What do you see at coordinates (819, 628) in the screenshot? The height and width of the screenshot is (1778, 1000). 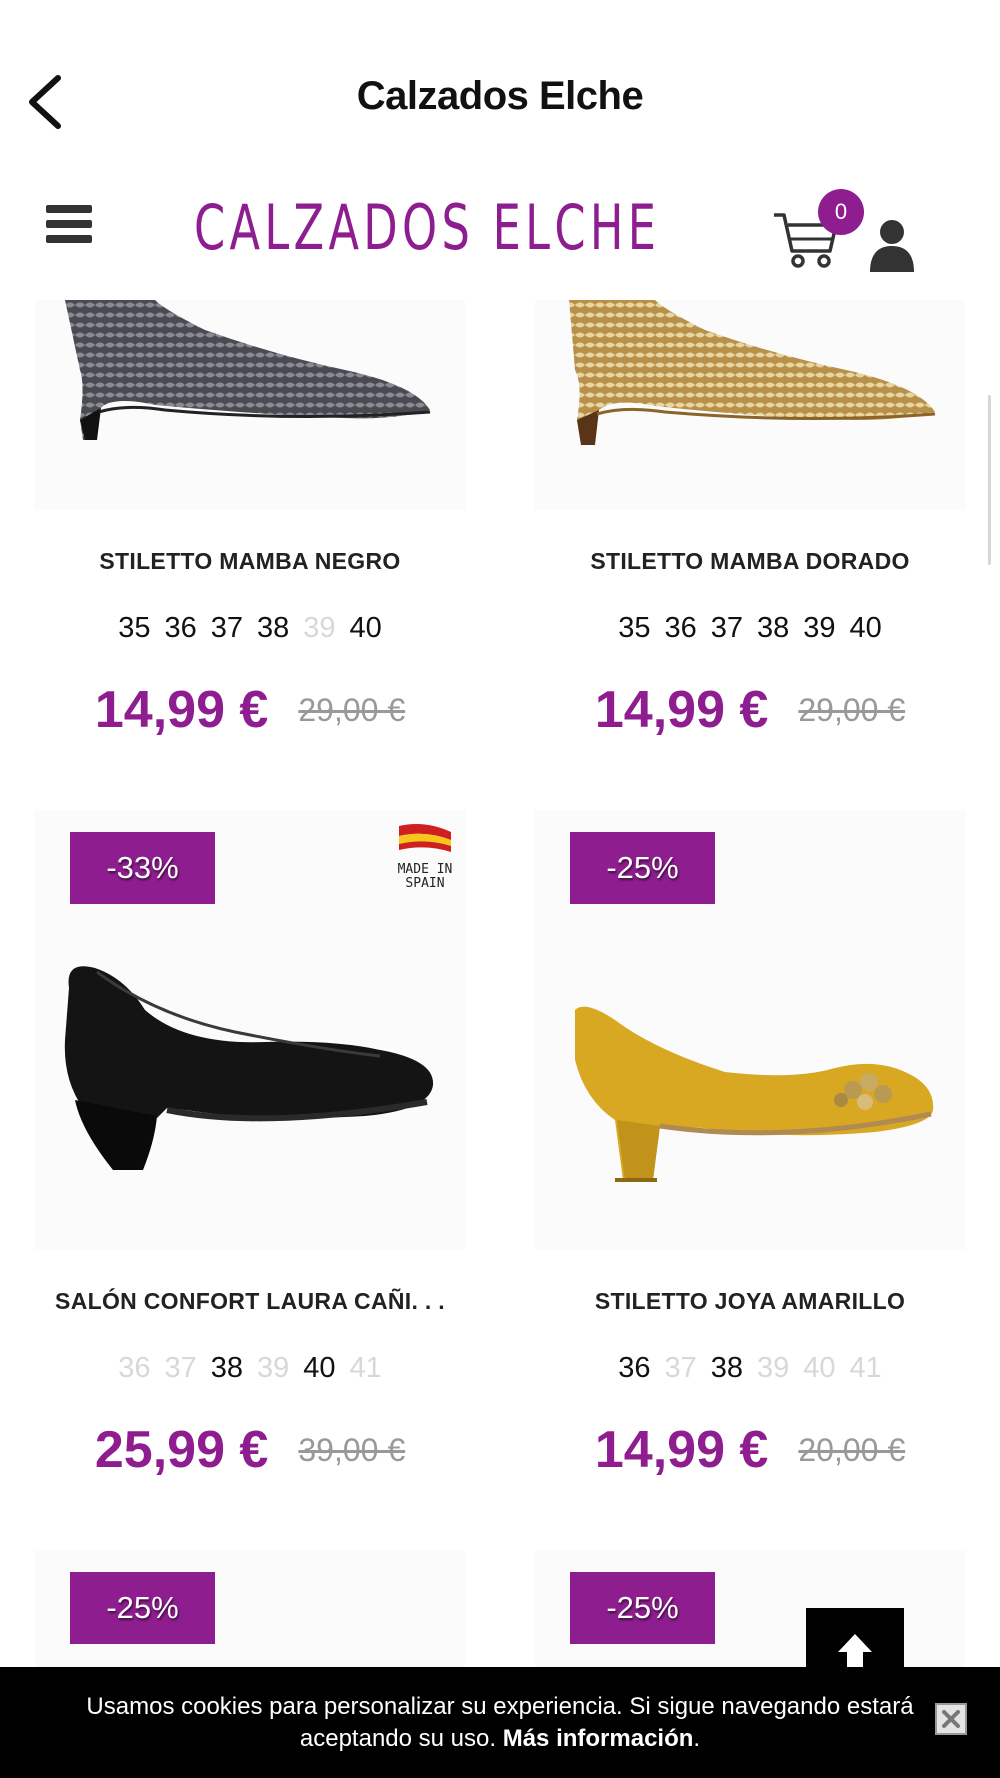 I see `size-option: 39` at bounding box center [819, 628].